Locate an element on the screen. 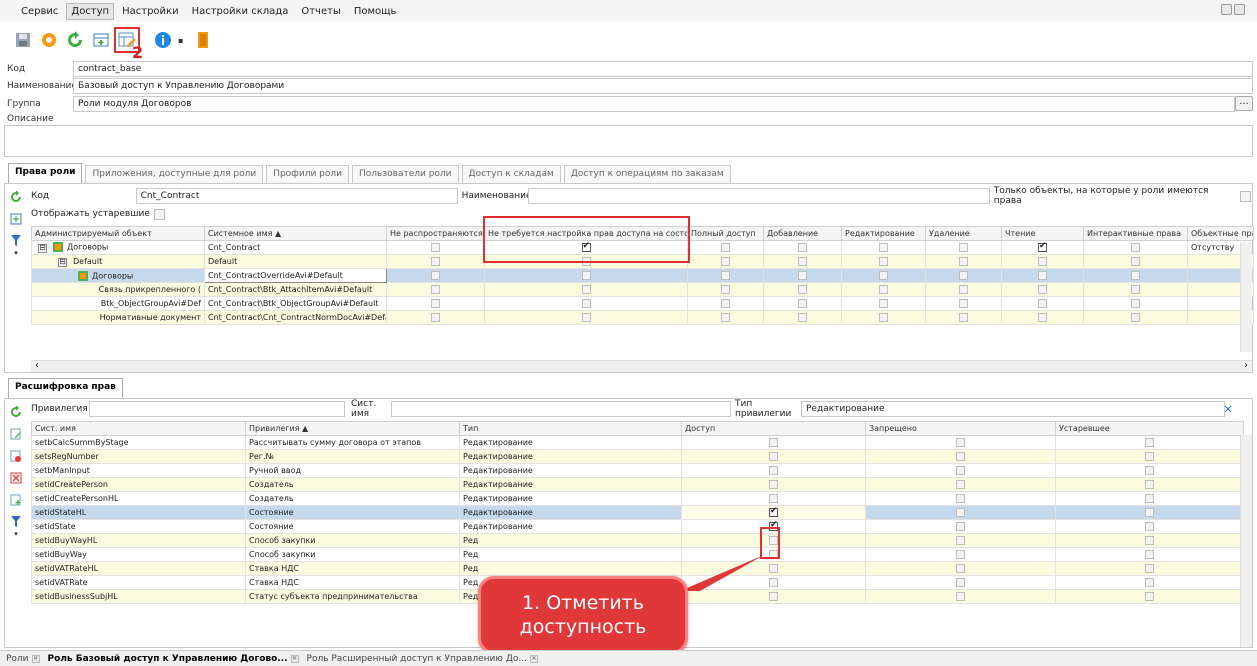 The width and height of the screenshot is (1257, 666). edit-rights-button: 2 is located at coordinates (128, 44).